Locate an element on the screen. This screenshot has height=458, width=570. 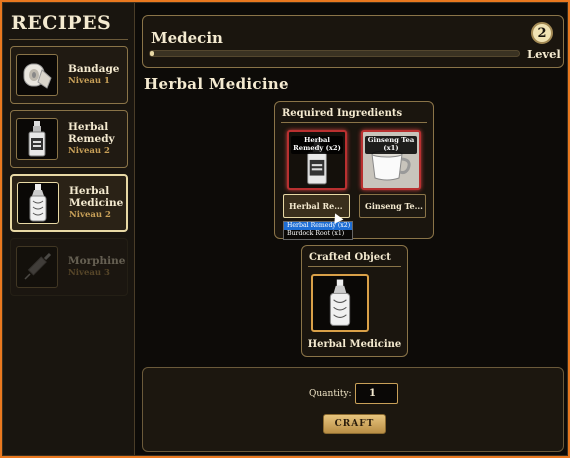
ingredient-label: Herbal Remedy (x2) is located at coordinates (317, 145).